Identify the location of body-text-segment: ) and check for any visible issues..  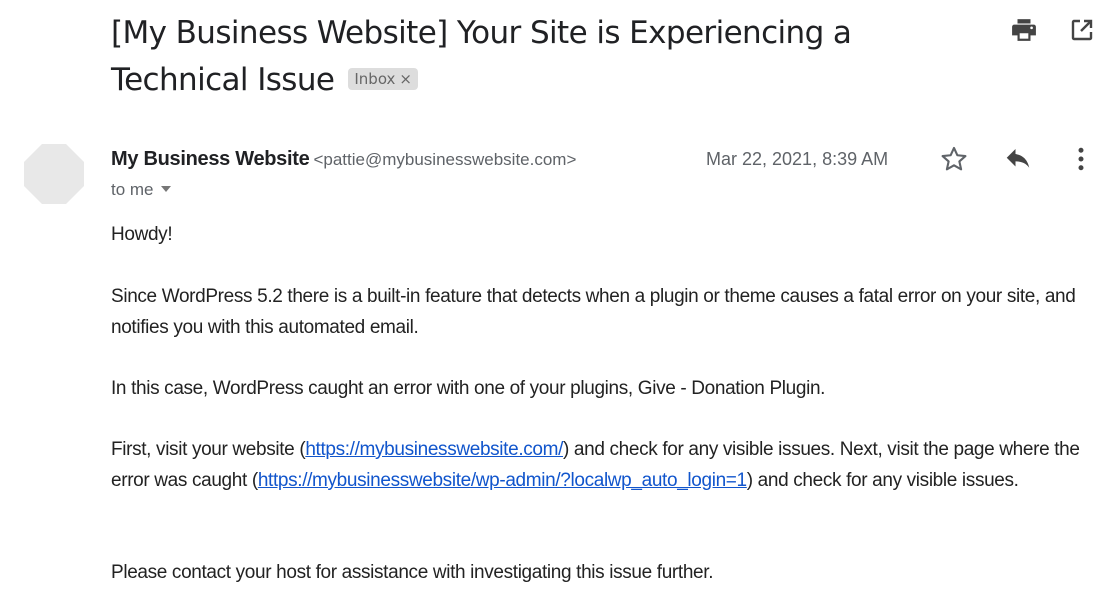
(882, 480).